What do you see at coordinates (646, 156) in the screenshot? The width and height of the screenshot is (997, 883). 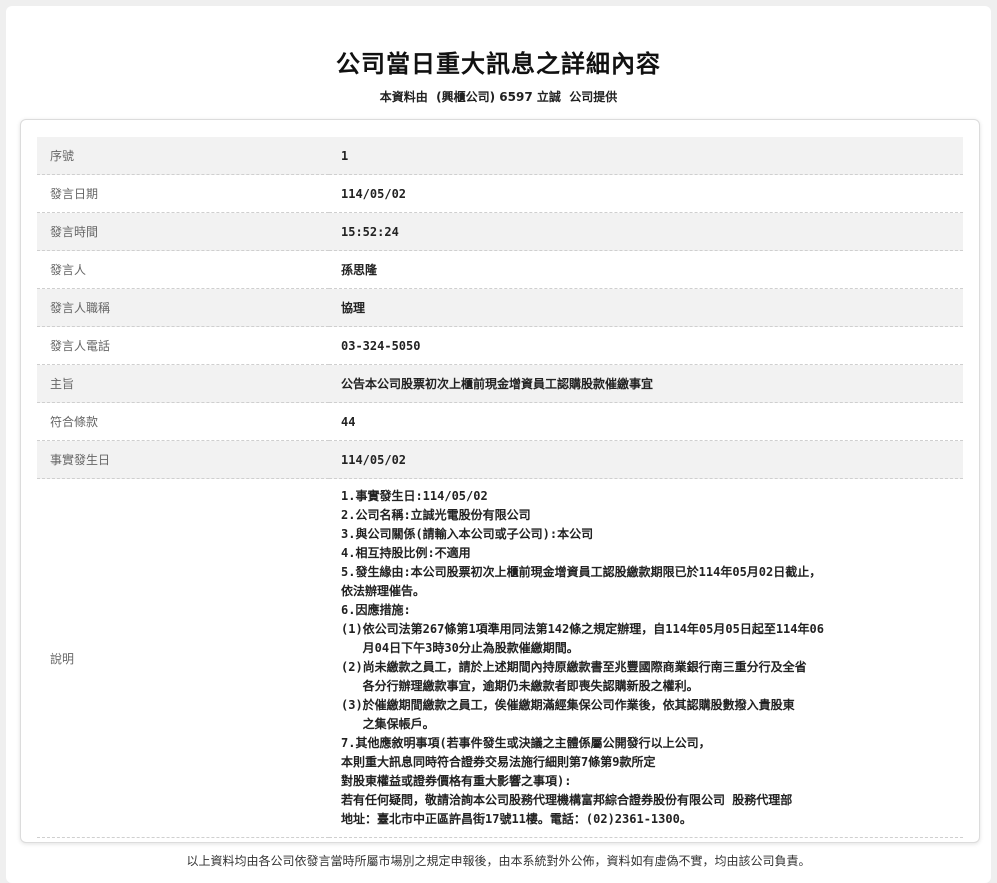 I see `row-value-serial: 1` at bounding box center [646, 156].